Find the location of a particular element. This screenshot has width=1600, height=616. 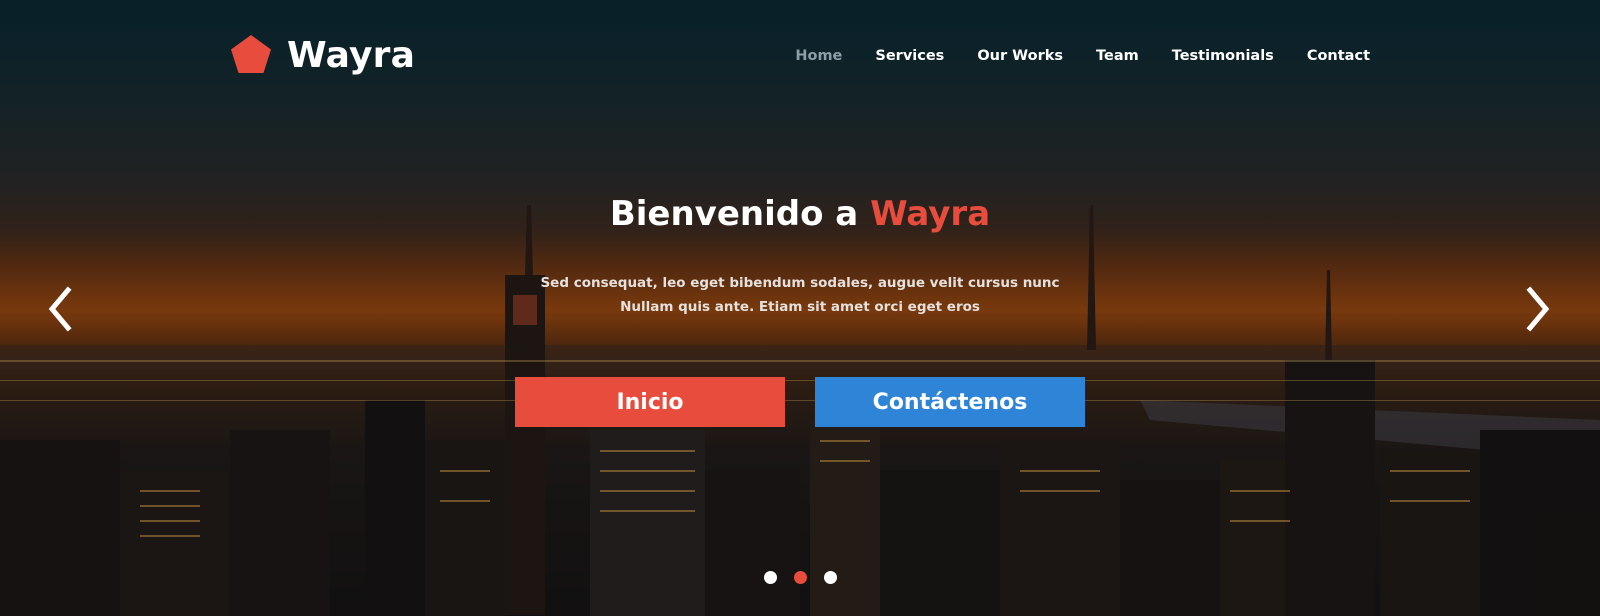

hero-title: Bienvenido a Wayra is located at coordinates (800, 214).